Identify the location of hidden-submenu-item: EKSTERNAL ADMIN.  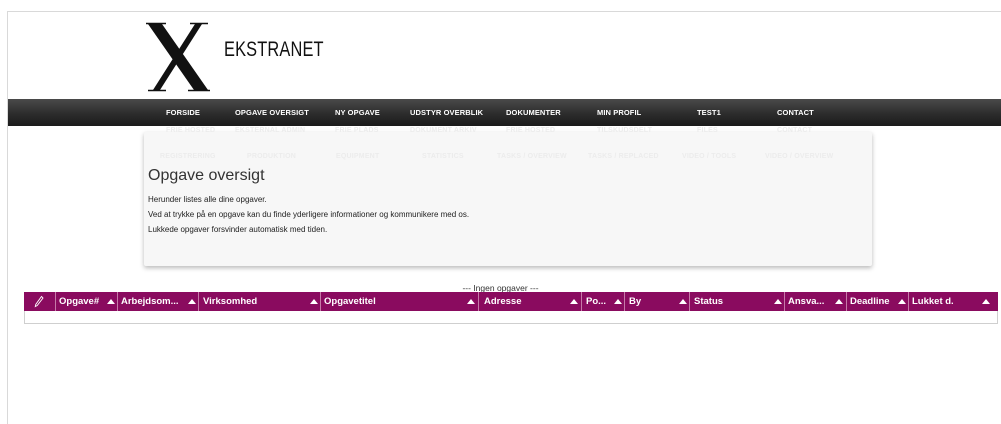
(270, 130).